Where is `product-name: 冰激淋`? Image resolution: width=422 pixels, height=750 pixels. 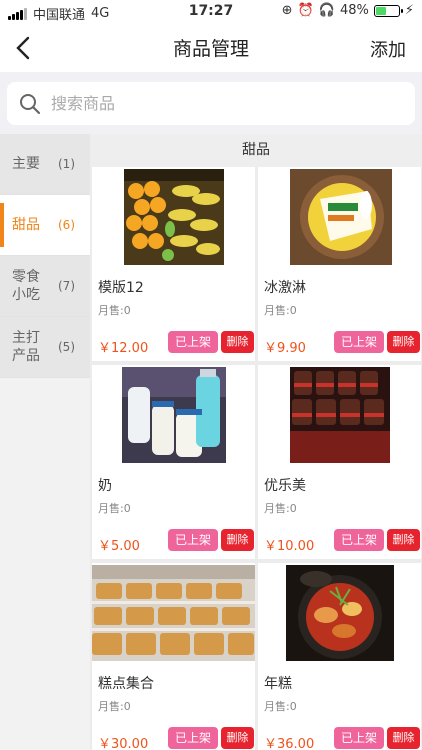 product-name: 冰激淋 is located at coordinates (285, 288).